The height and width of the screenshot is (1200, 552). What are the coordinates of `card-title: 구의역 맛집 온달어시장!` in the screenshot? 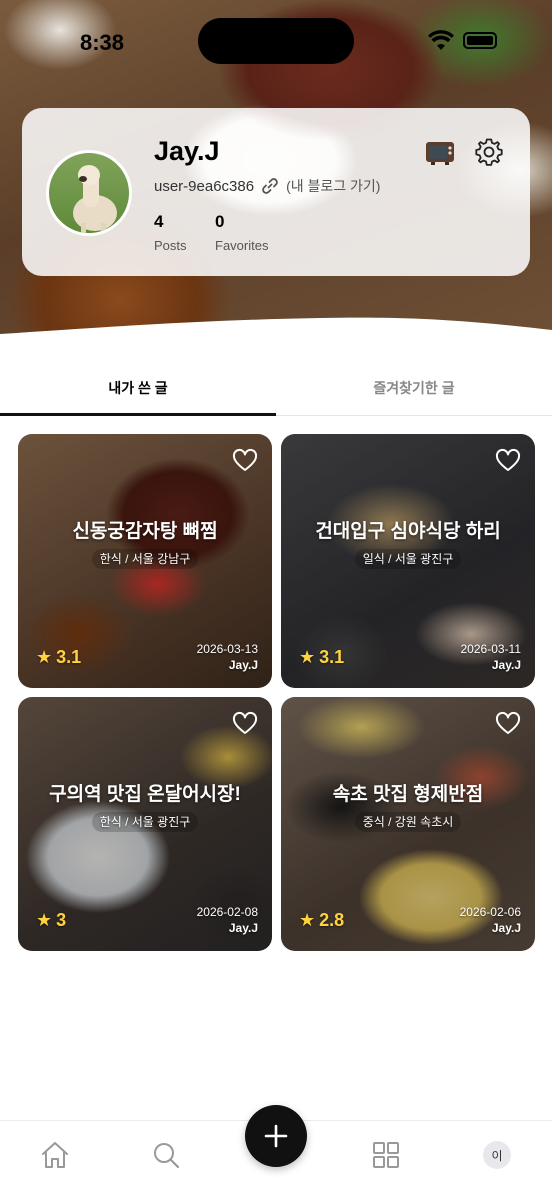 It's located at (145, 794).